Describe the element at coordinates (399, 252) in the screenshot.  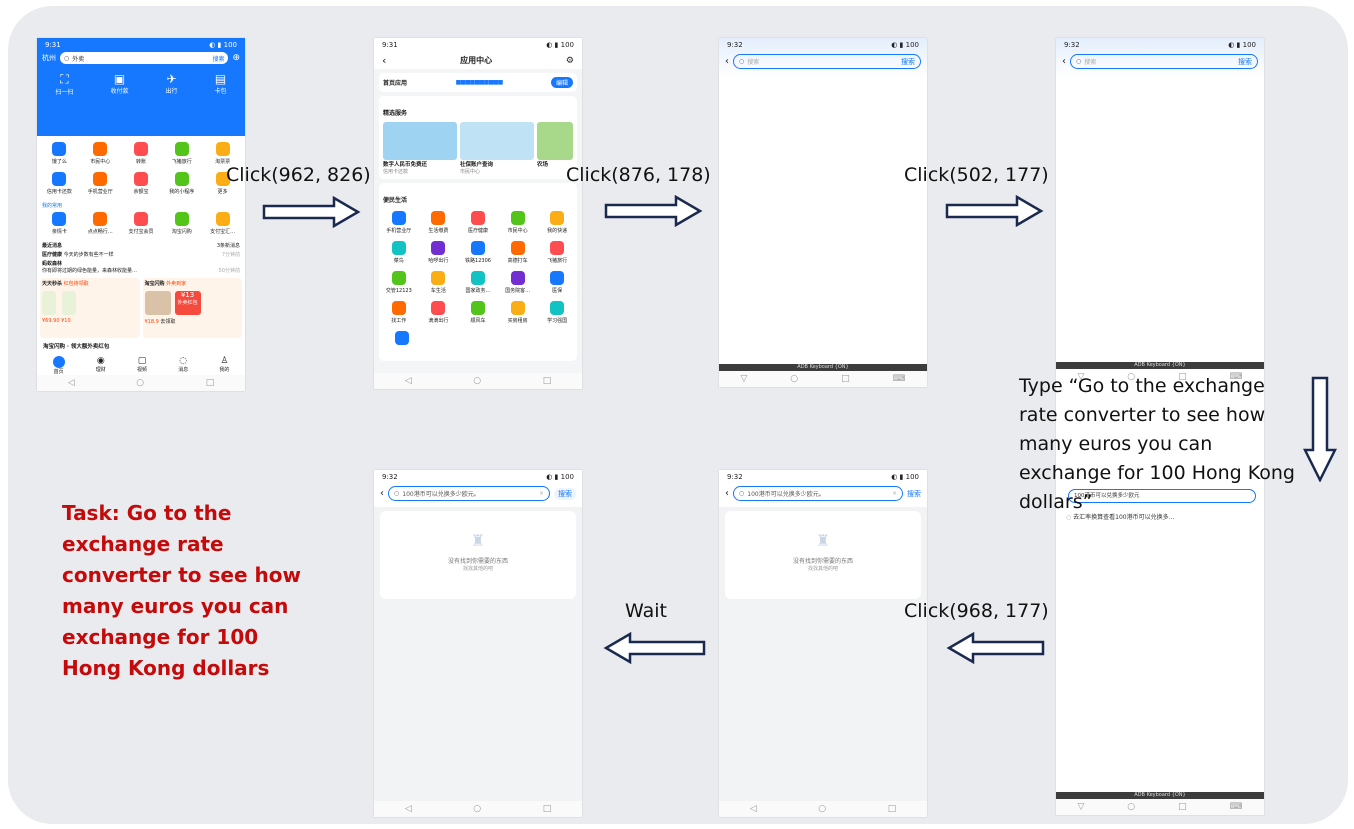
I see `civic-app-5: 菜鸟` at that location.